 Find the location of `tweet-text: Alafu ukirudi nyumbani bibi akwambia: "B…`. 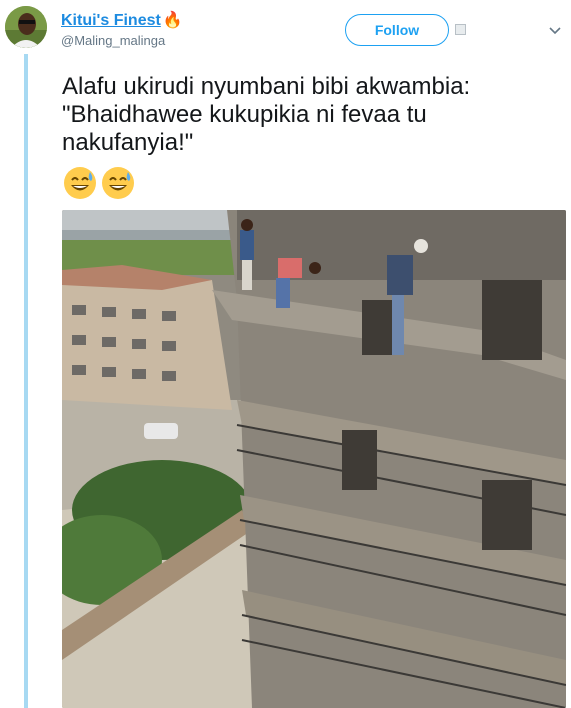

tweet-text: Alafu ukirudi nyumbani bibi akwambia: "B… is located at coordinates (312, 115).